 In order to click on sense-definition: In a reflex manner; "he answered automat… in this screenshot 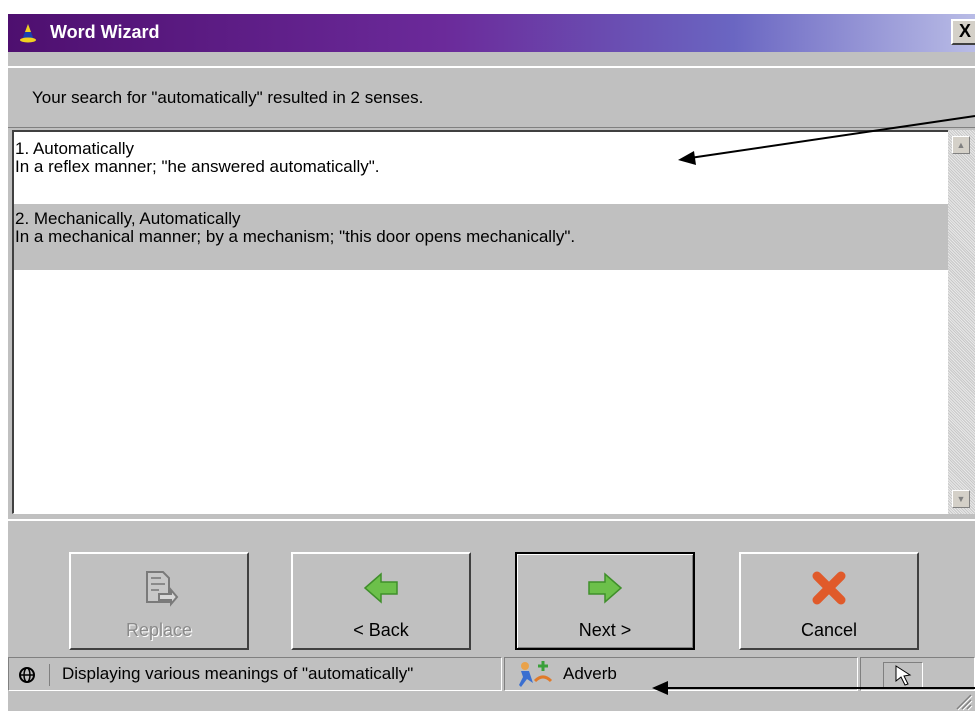, I will do `click(197, 166)`.